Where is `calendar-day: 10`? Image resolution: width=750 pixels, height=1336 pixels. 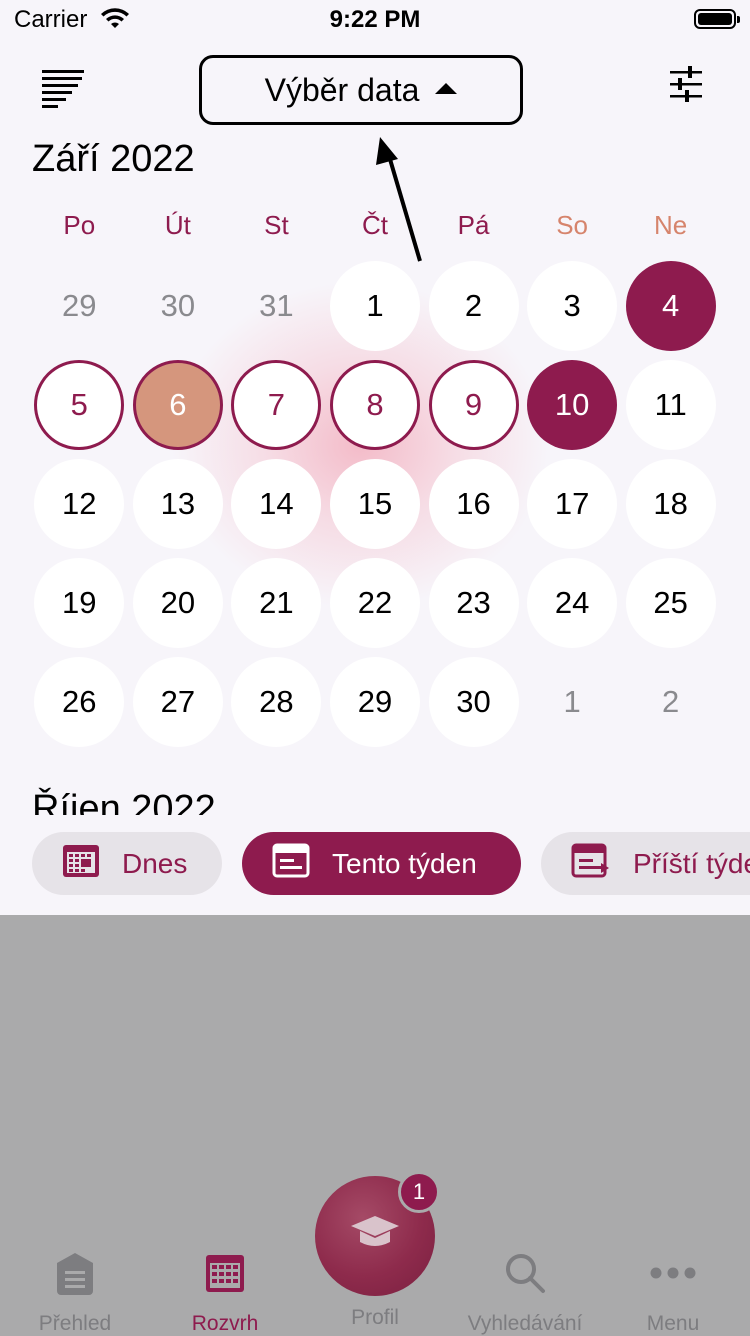
calendar-day: 10 is located at coordinates (572, 404).